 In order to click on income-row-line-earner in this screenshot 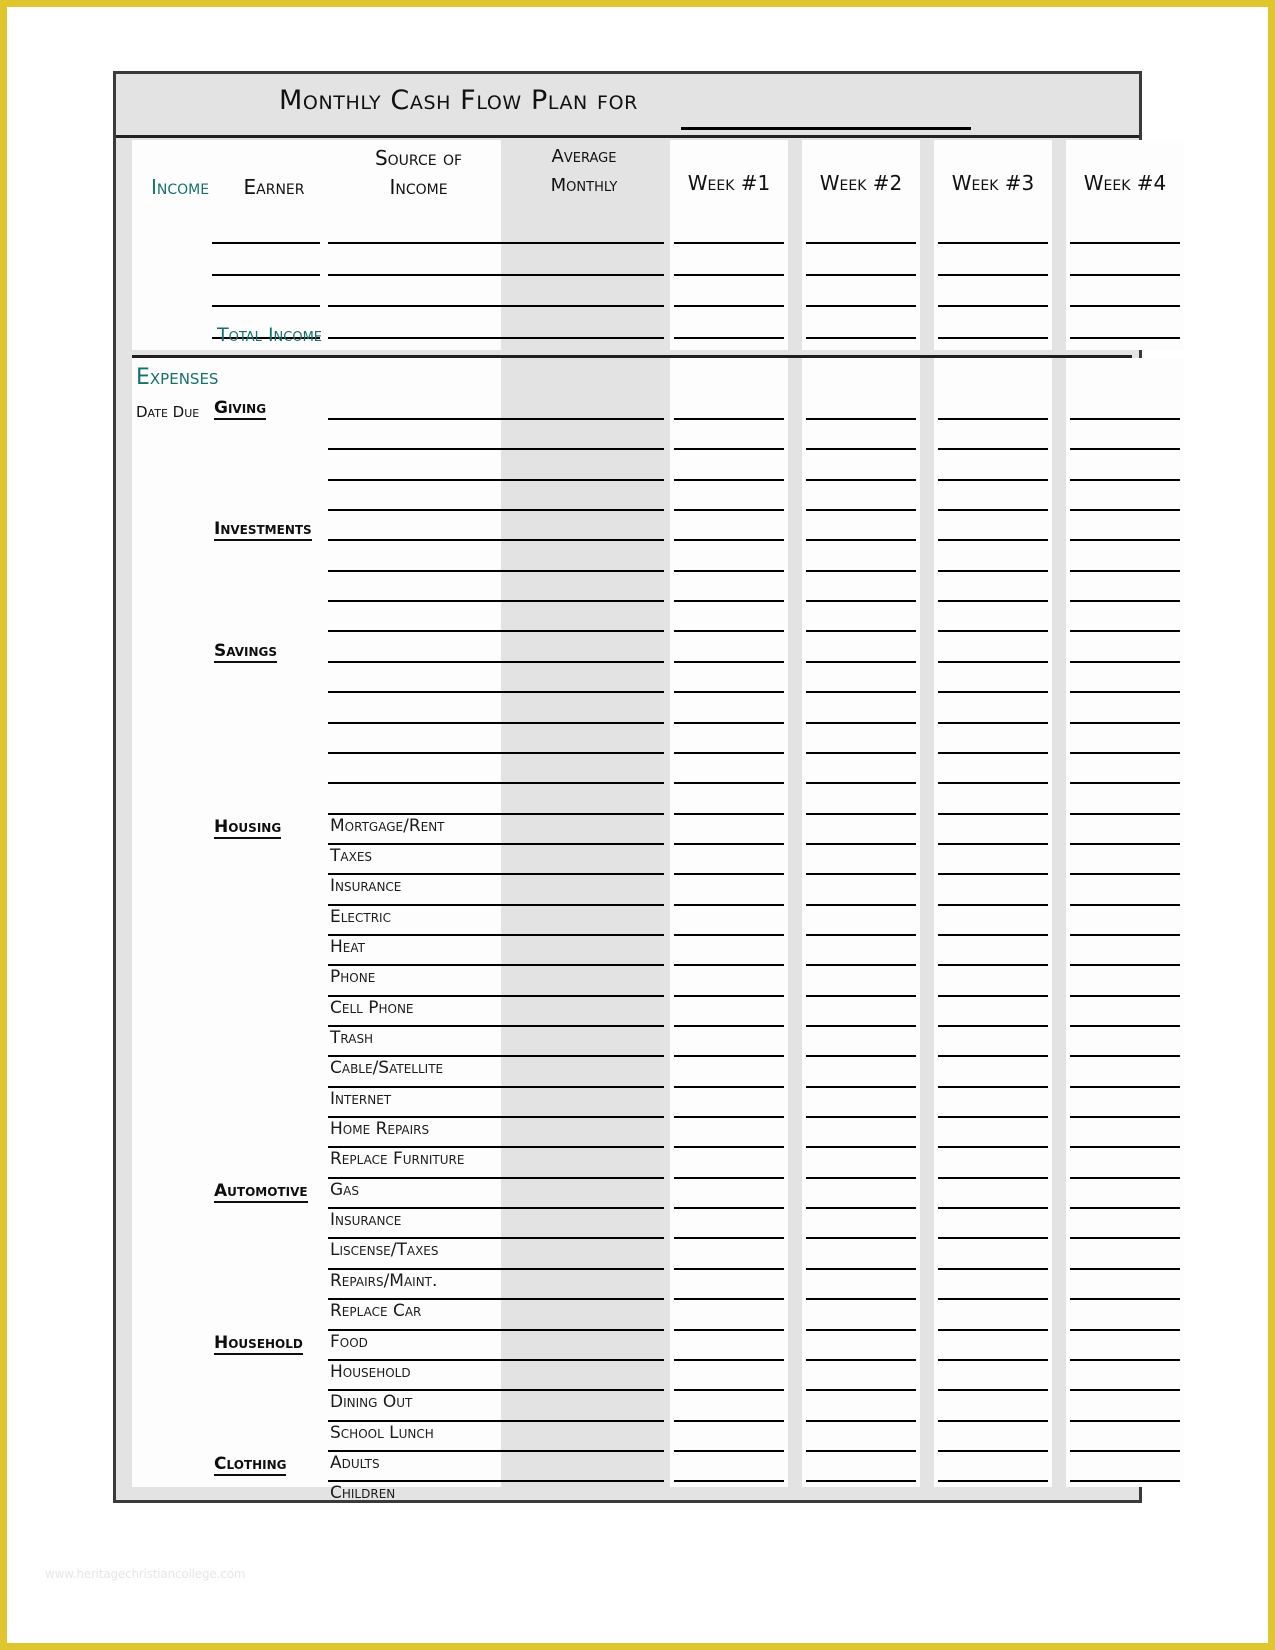, I will do `click(266, 274)`.